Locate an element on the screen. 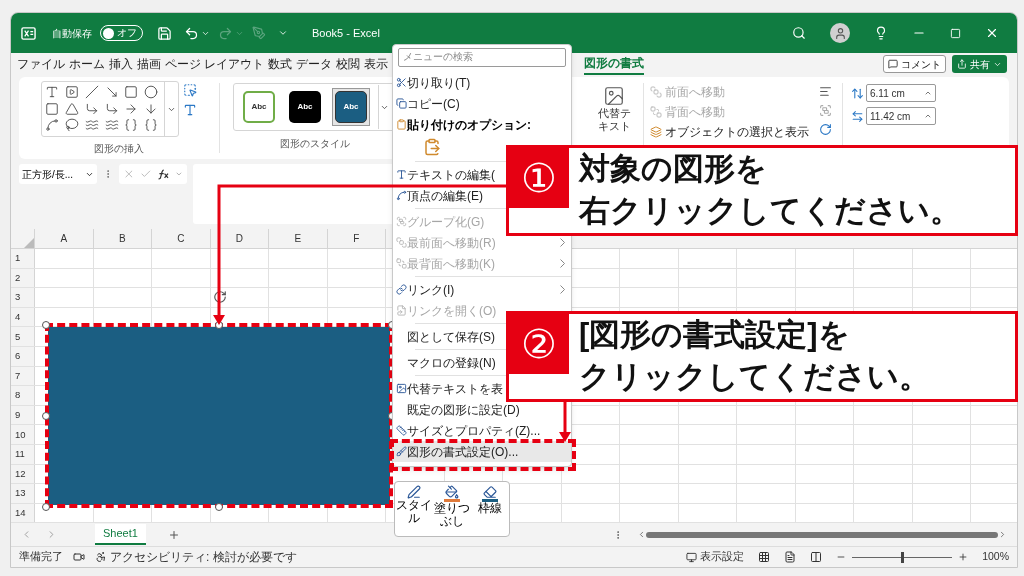 Image resolution: width=1024 pixels, height=576 pixels. rotation-handle-icon is located at coordinates (220, 297).